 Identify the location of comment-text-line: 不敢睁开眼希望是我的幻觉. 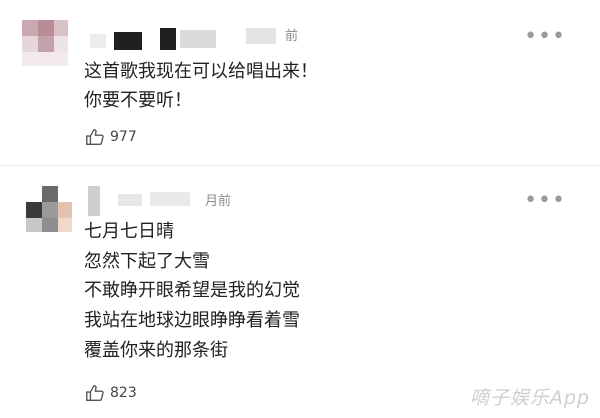
(192, 290).